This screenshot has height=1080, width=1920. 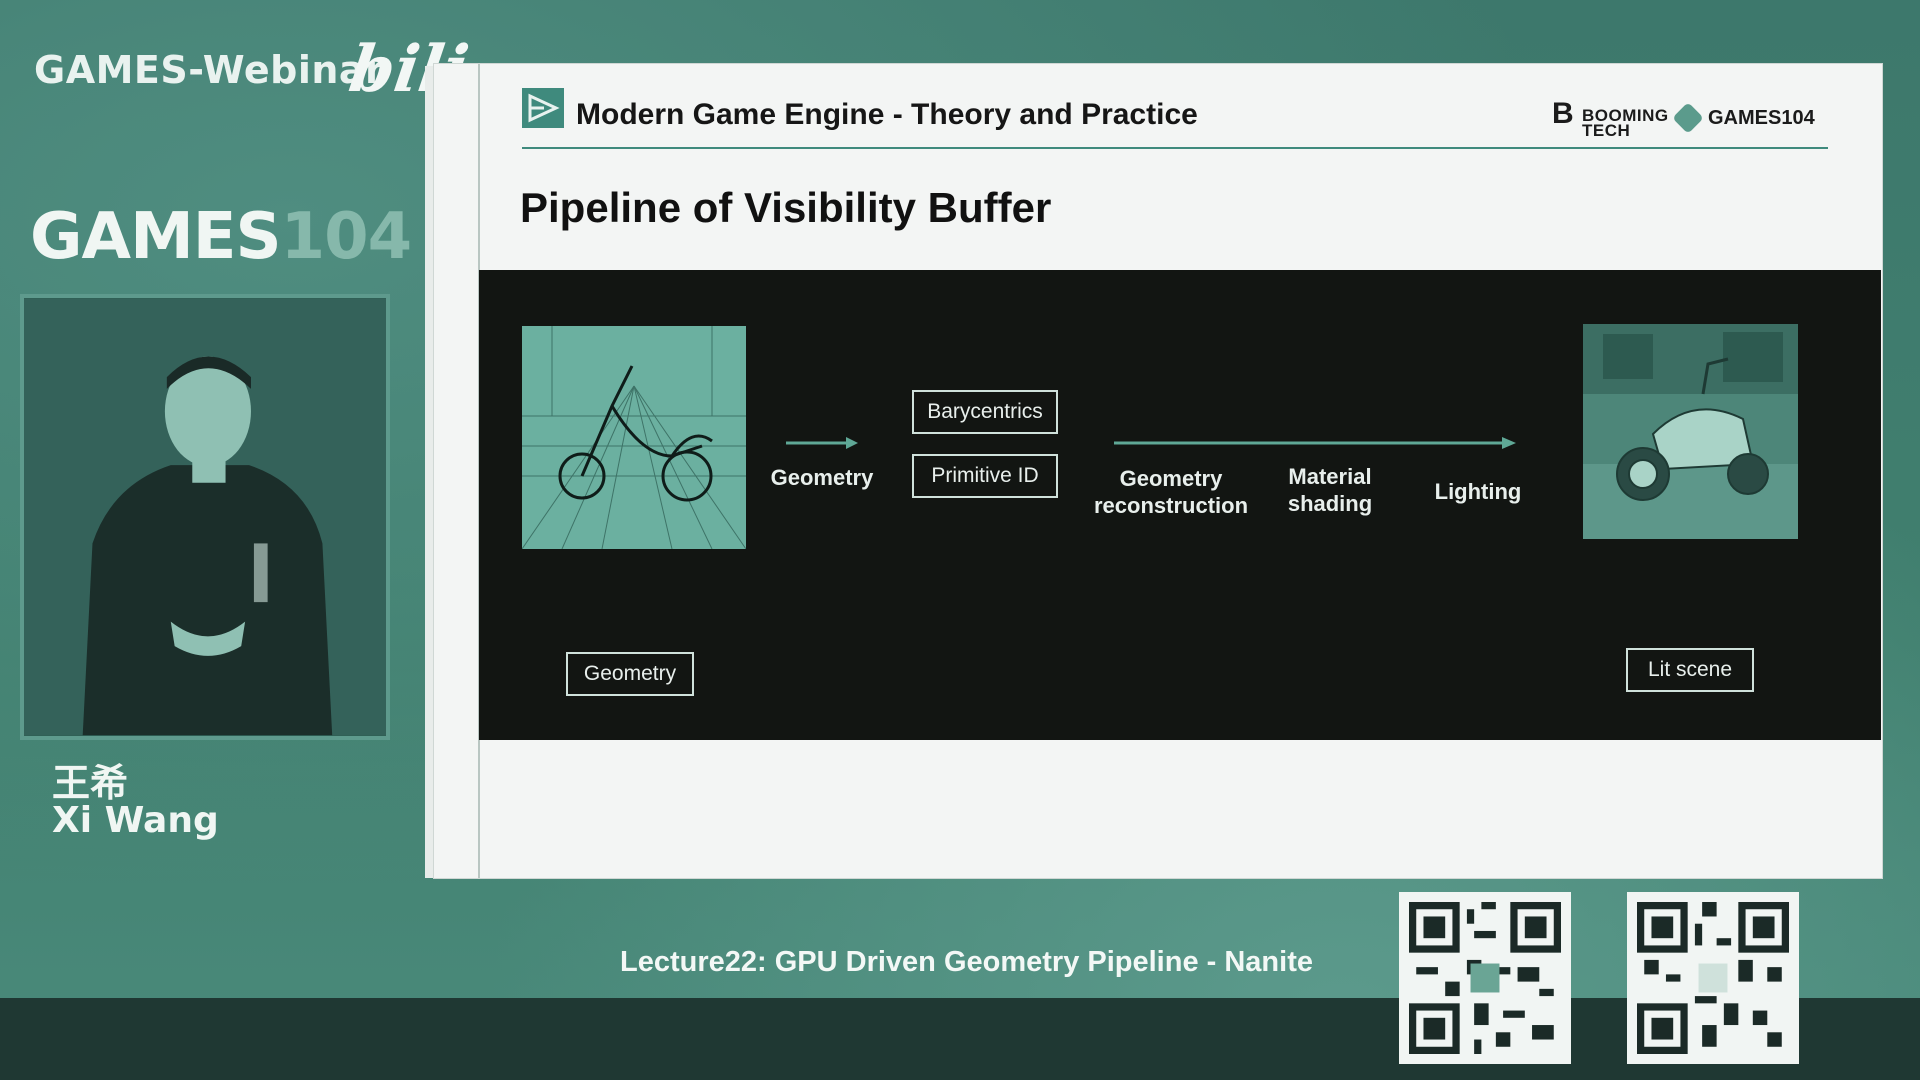 I want to click on games104-logo: GAMES104, so click(x=221, y=237).